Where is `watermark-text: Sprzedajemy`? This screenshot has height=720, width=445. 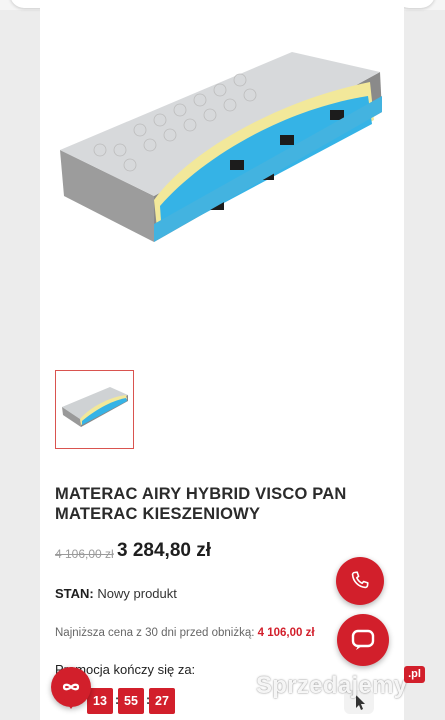
watermark-text: Sprzedajemy is located at coordinates (332, 685).